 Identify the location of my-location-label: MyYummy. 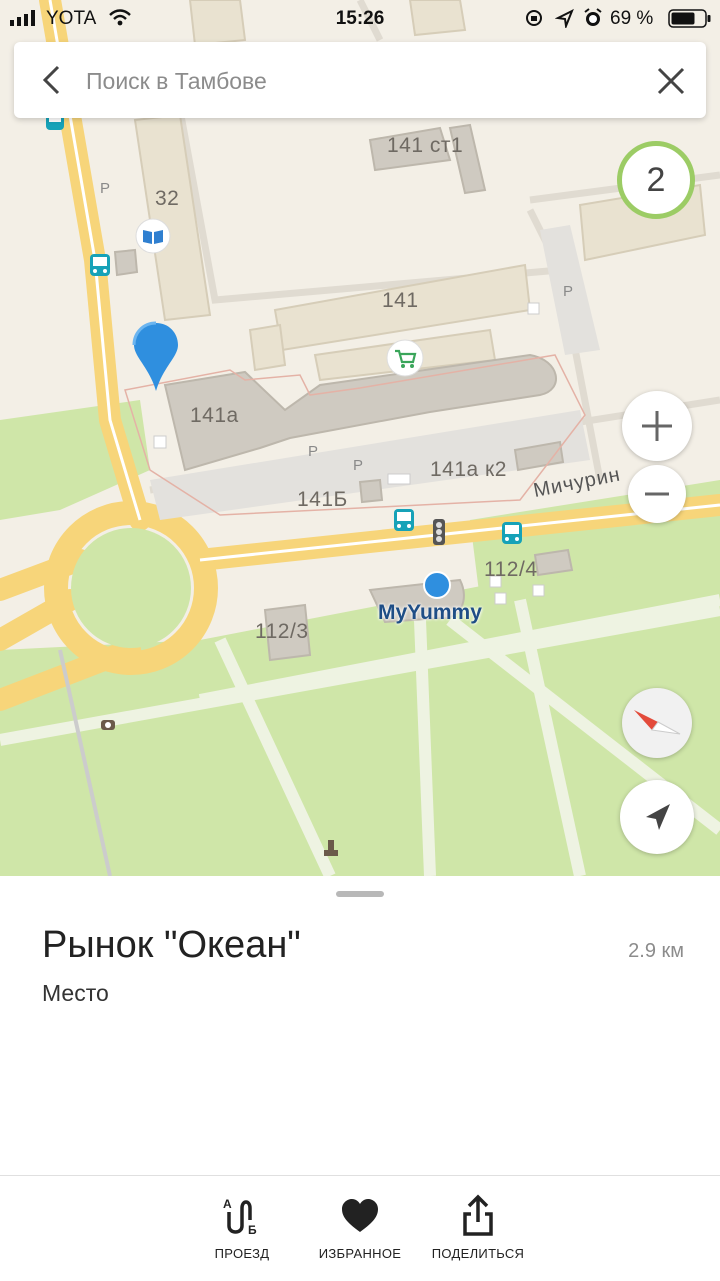
(430, 612).